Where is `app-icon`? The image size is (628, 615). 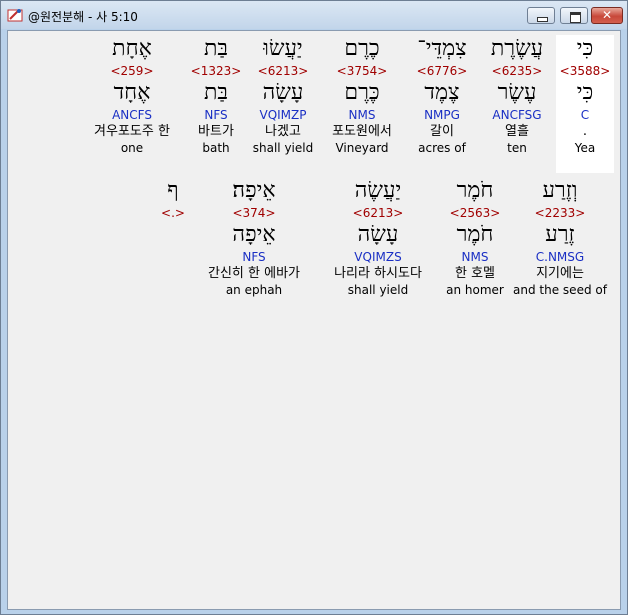 app-icon is located at coordinates (15, 15).